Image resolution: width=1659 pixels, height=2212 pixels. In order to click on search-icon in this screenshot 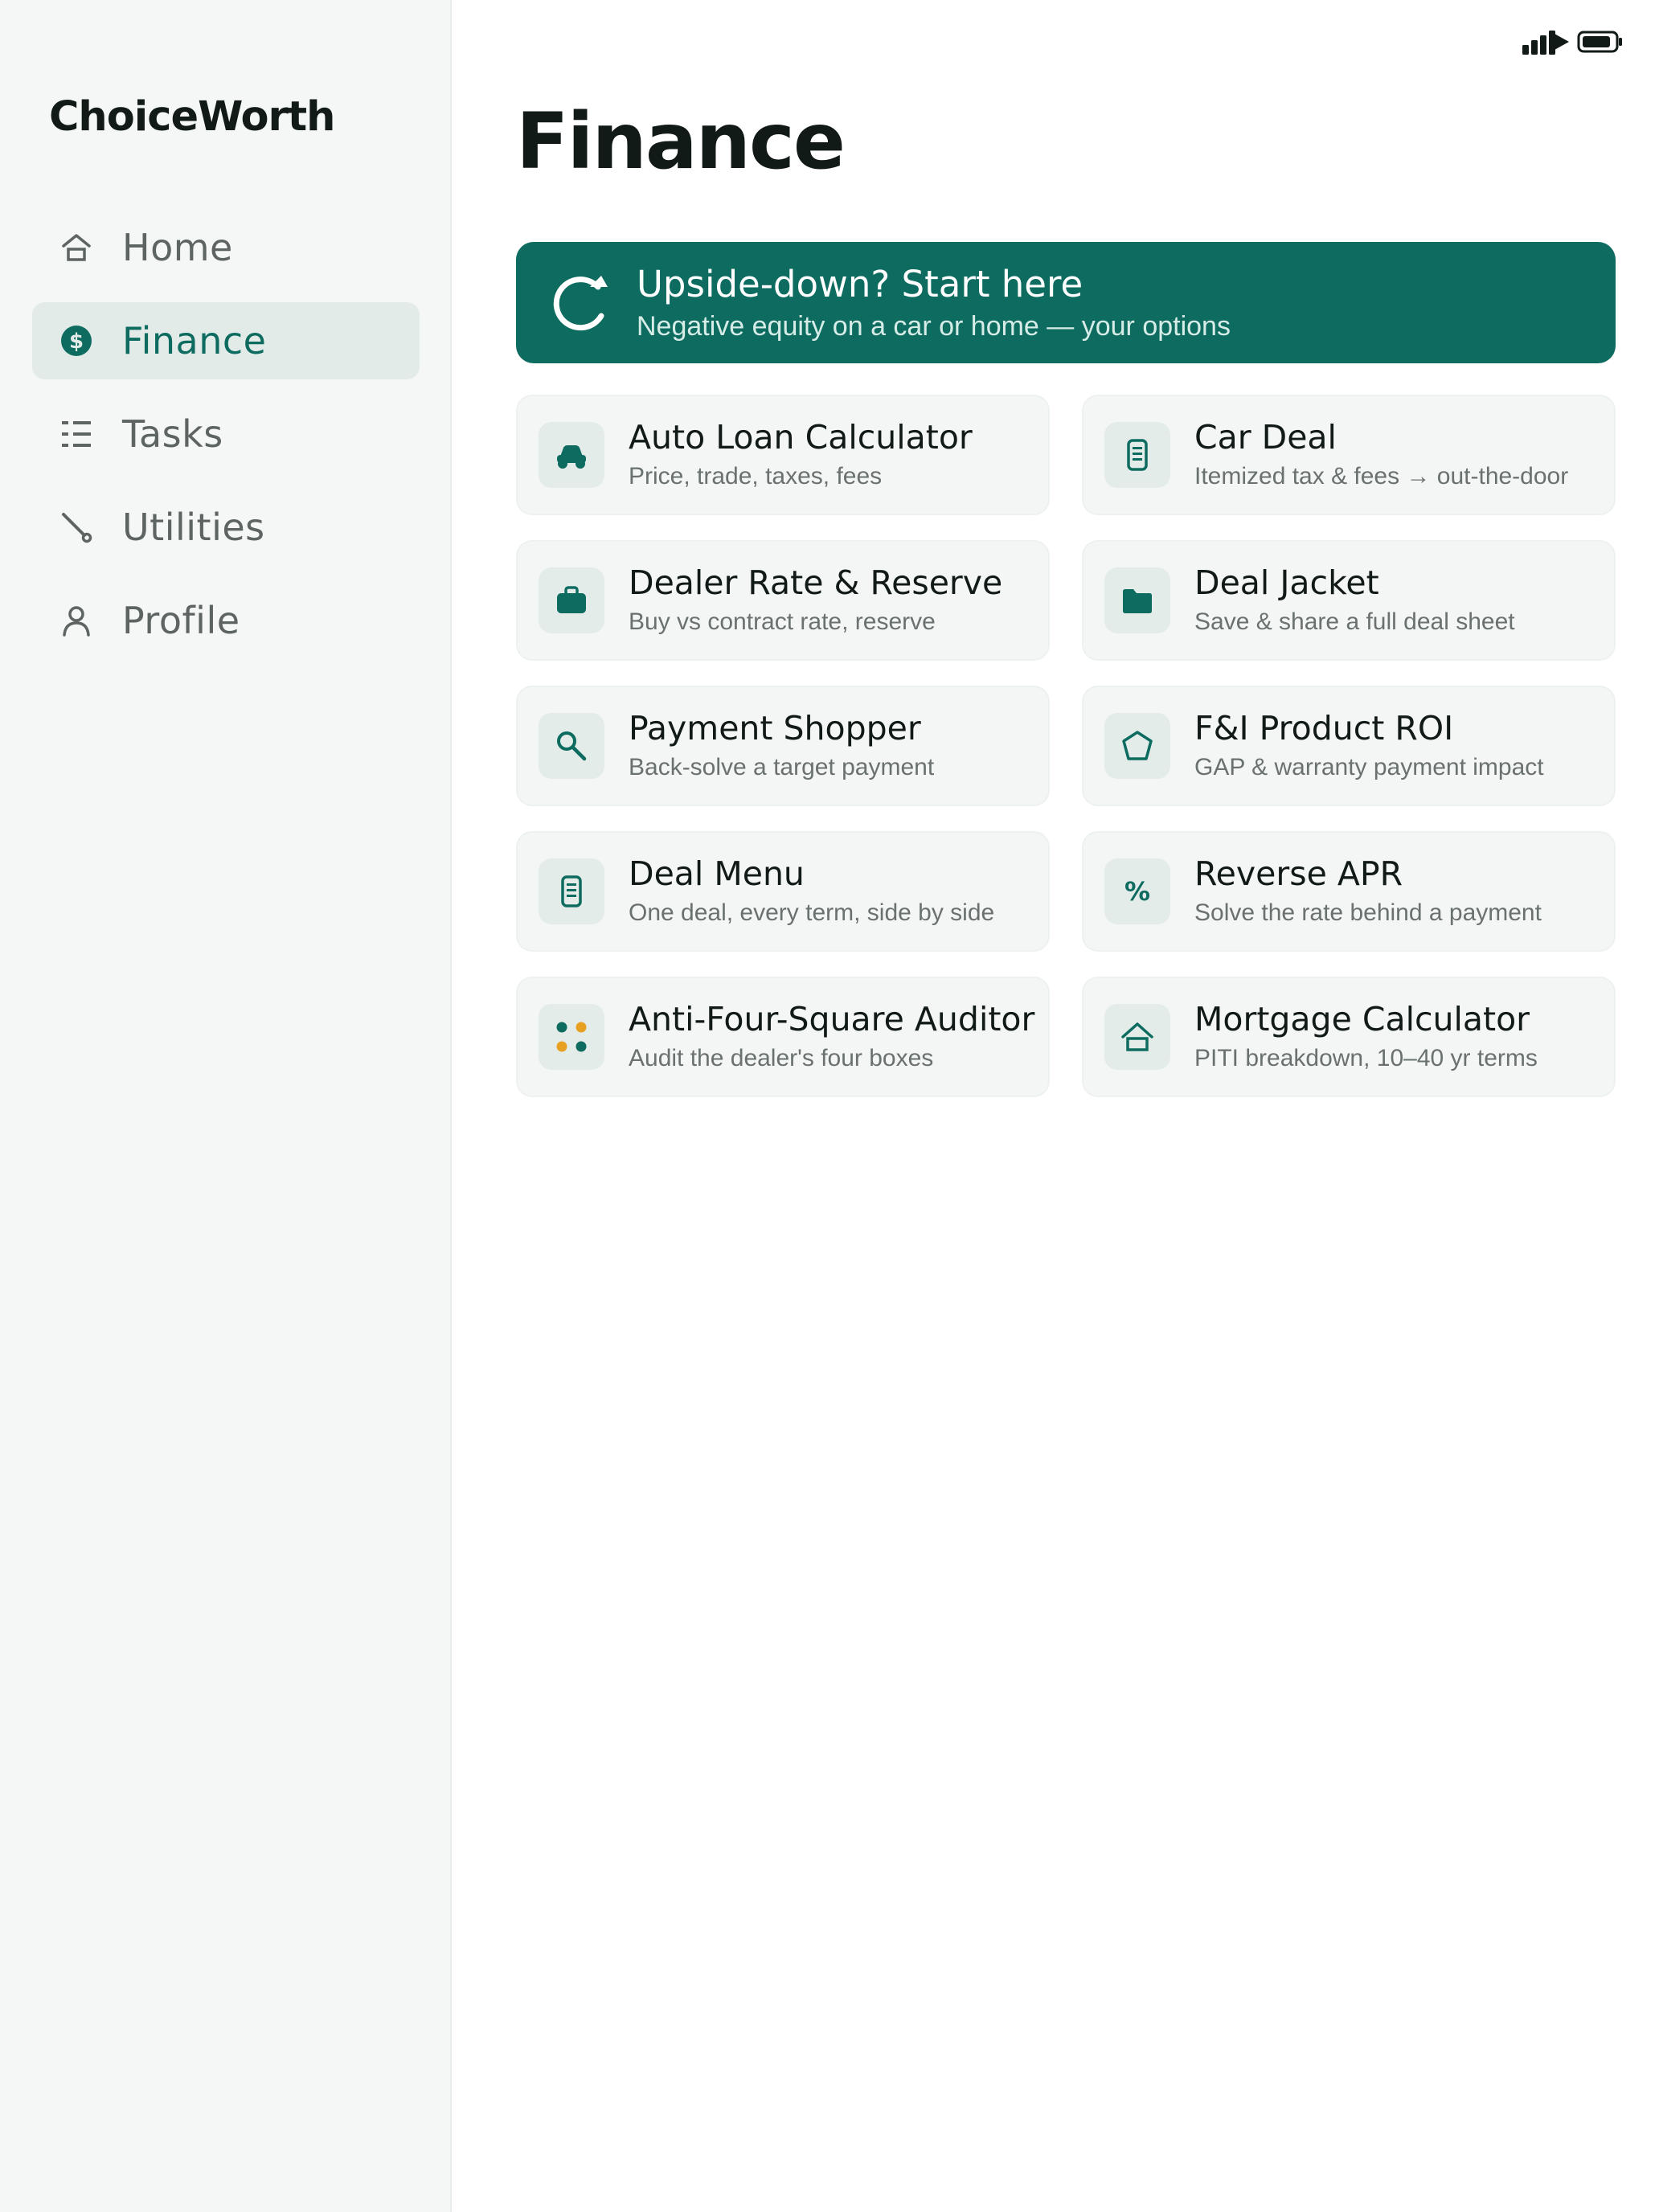, I will do `click(571, 746)`.